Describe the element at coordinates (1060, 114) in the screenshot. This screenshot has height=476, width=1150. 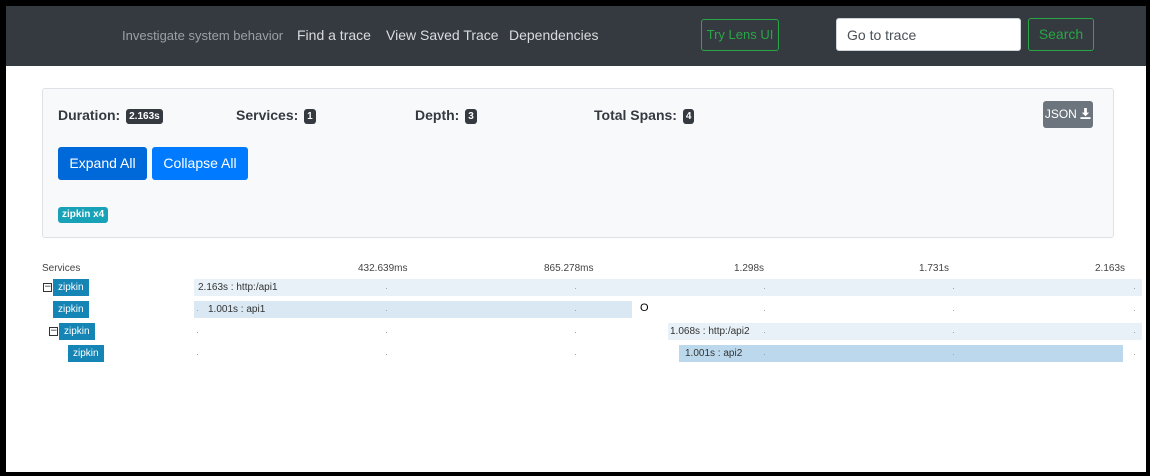
I see `json-label: JSON` at that location.